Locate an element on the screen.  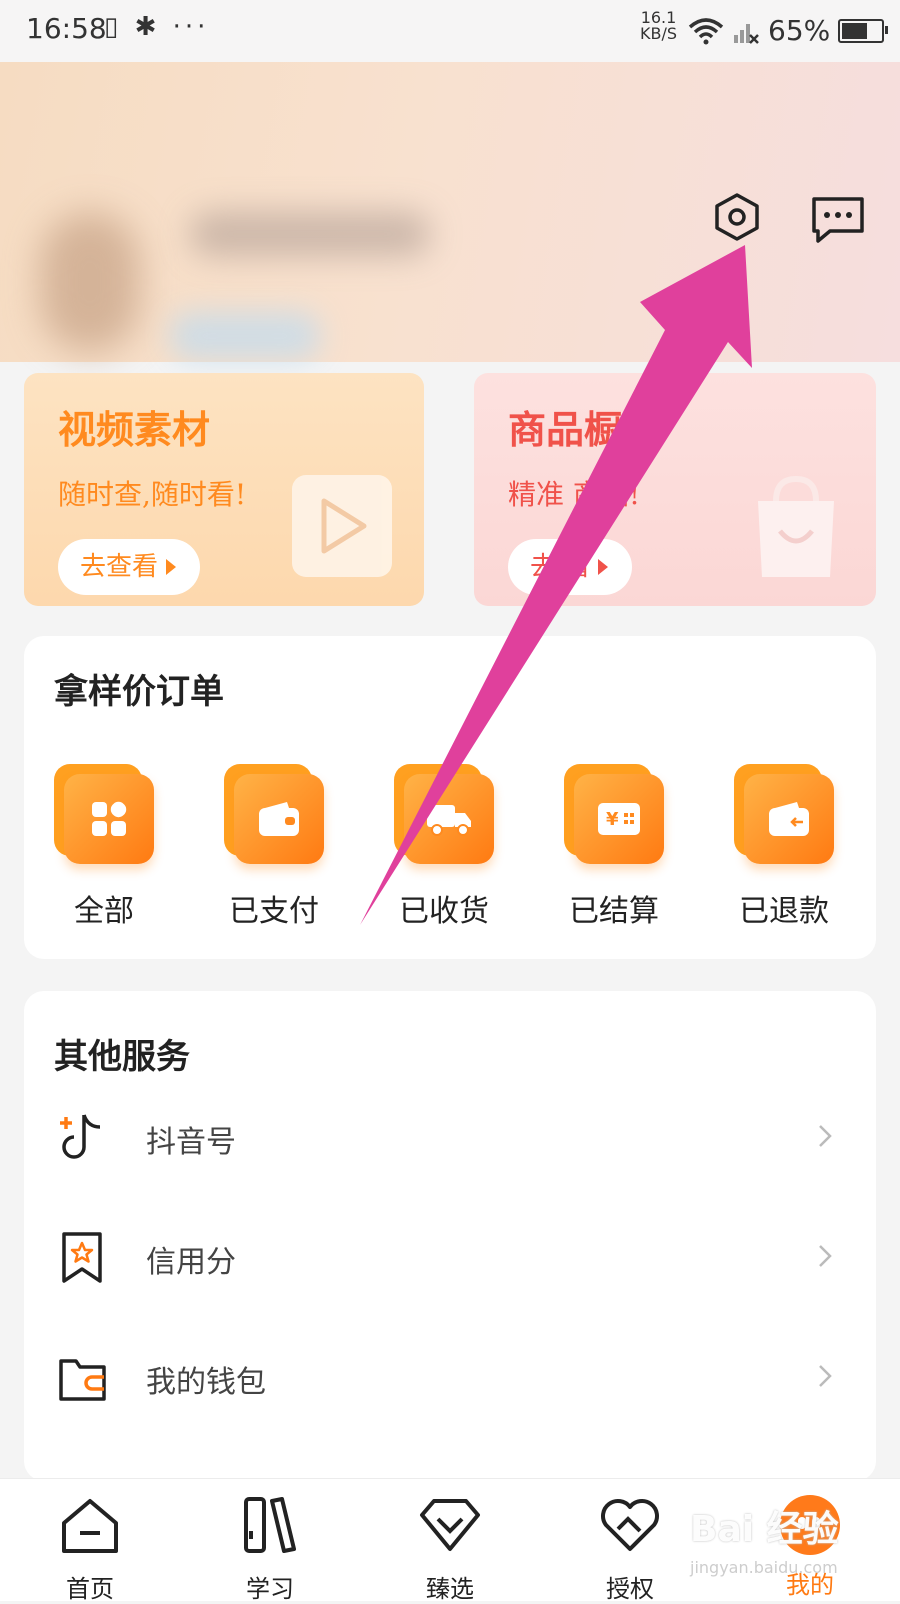
order-label: 已支付 is located at coordinates (274, 911).